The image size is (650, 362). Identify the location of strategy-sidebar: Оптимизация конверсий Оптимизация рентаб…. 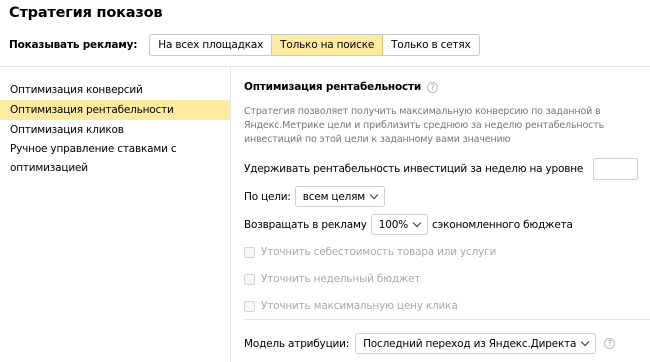
(115, 129).